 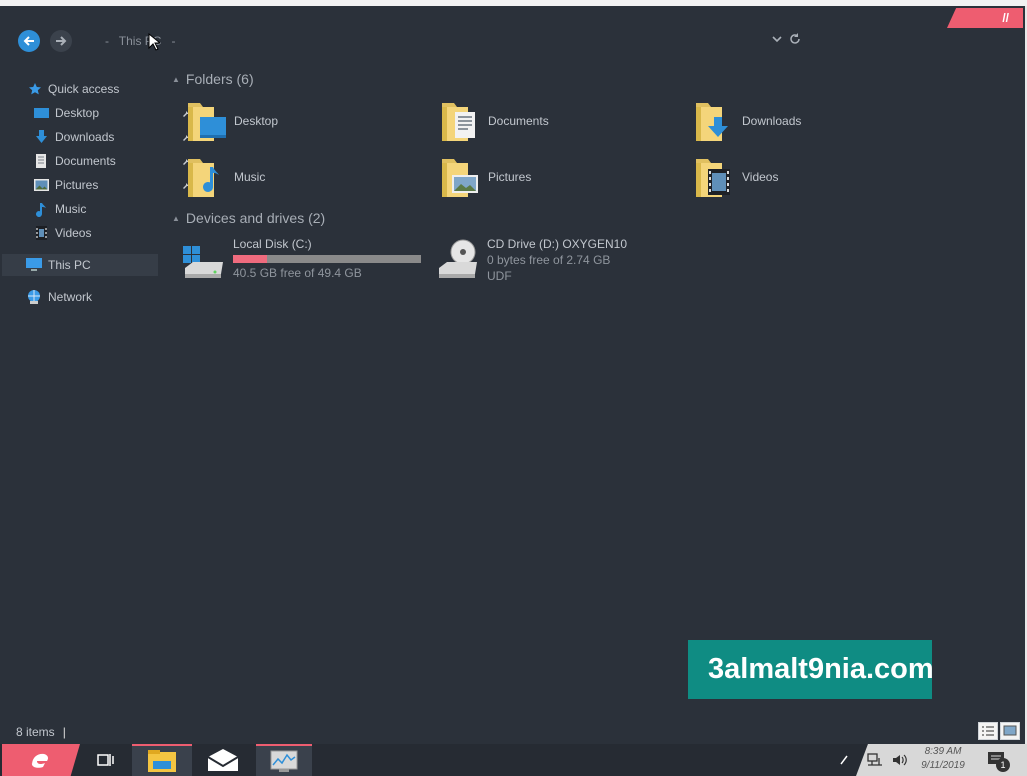 I want to click on drive-filesystem: UDF, so click(x=499, y=276).